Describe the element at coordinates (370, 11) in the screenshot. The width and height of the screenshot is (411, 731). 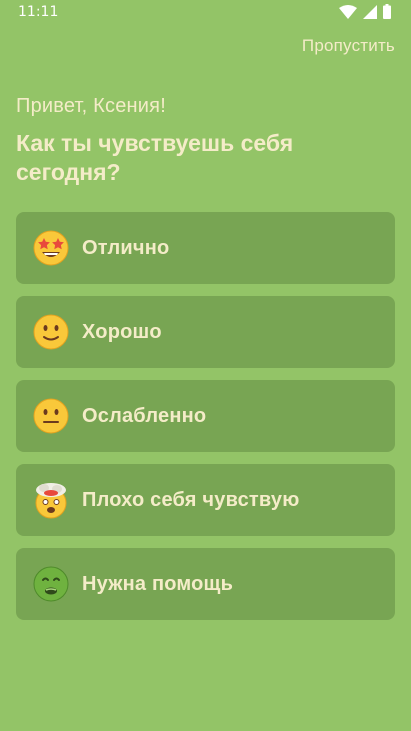
I see `signal-icon` at that location.